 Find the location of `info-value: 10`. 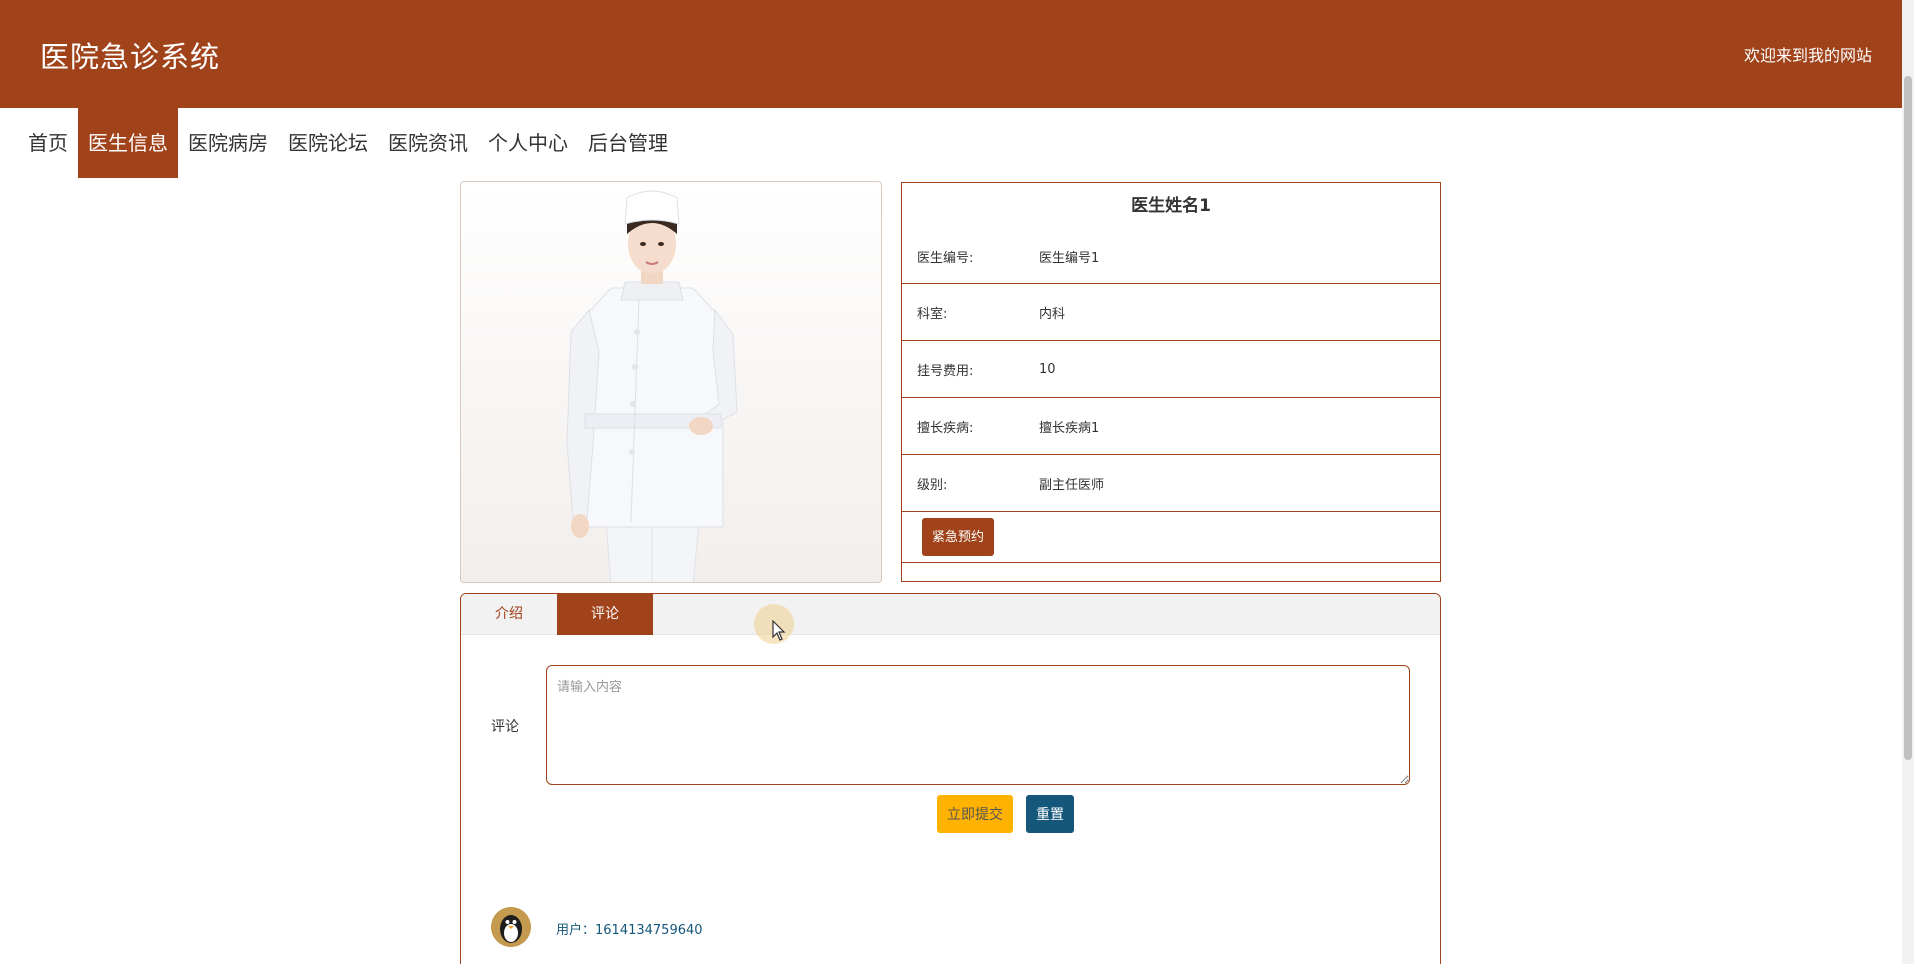

info-value: 10 is located at coordinates (1047, 369).